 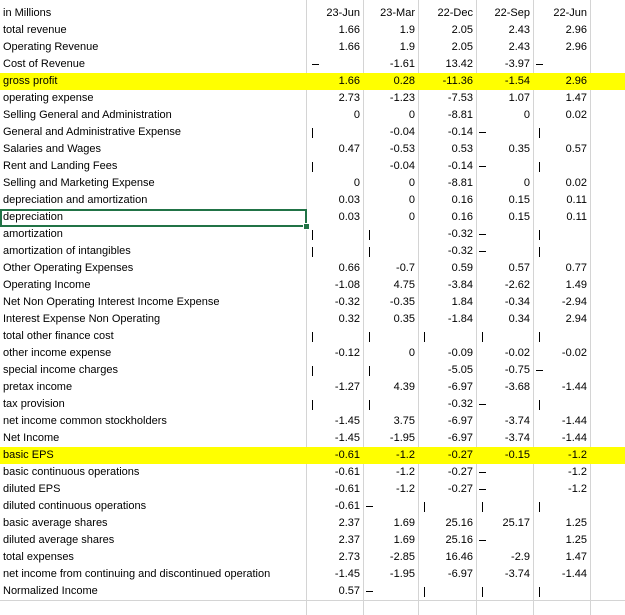 I want to click on row-label-cell: diluted average shares, so click(x=153, y=540).